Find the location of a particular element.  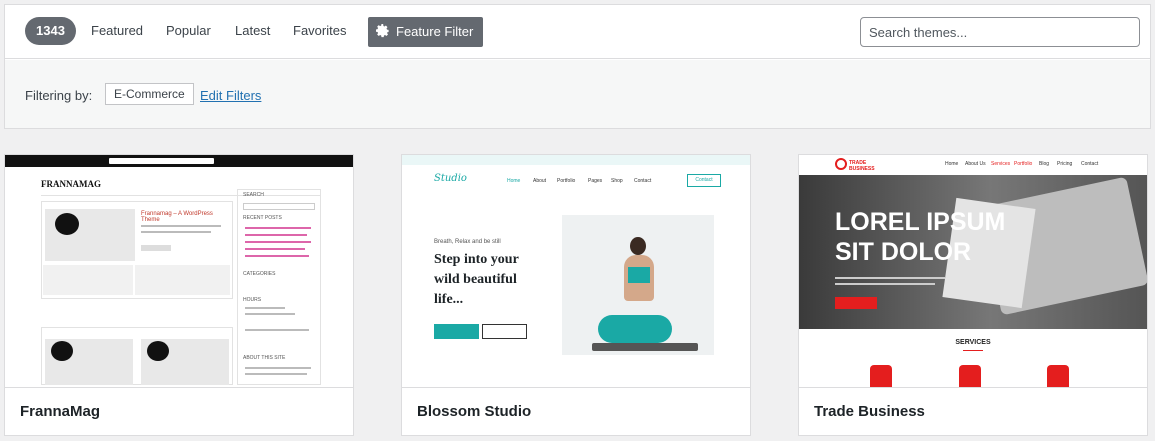

preview-services-heading: SERVICES is located at coordinates (973, 342).